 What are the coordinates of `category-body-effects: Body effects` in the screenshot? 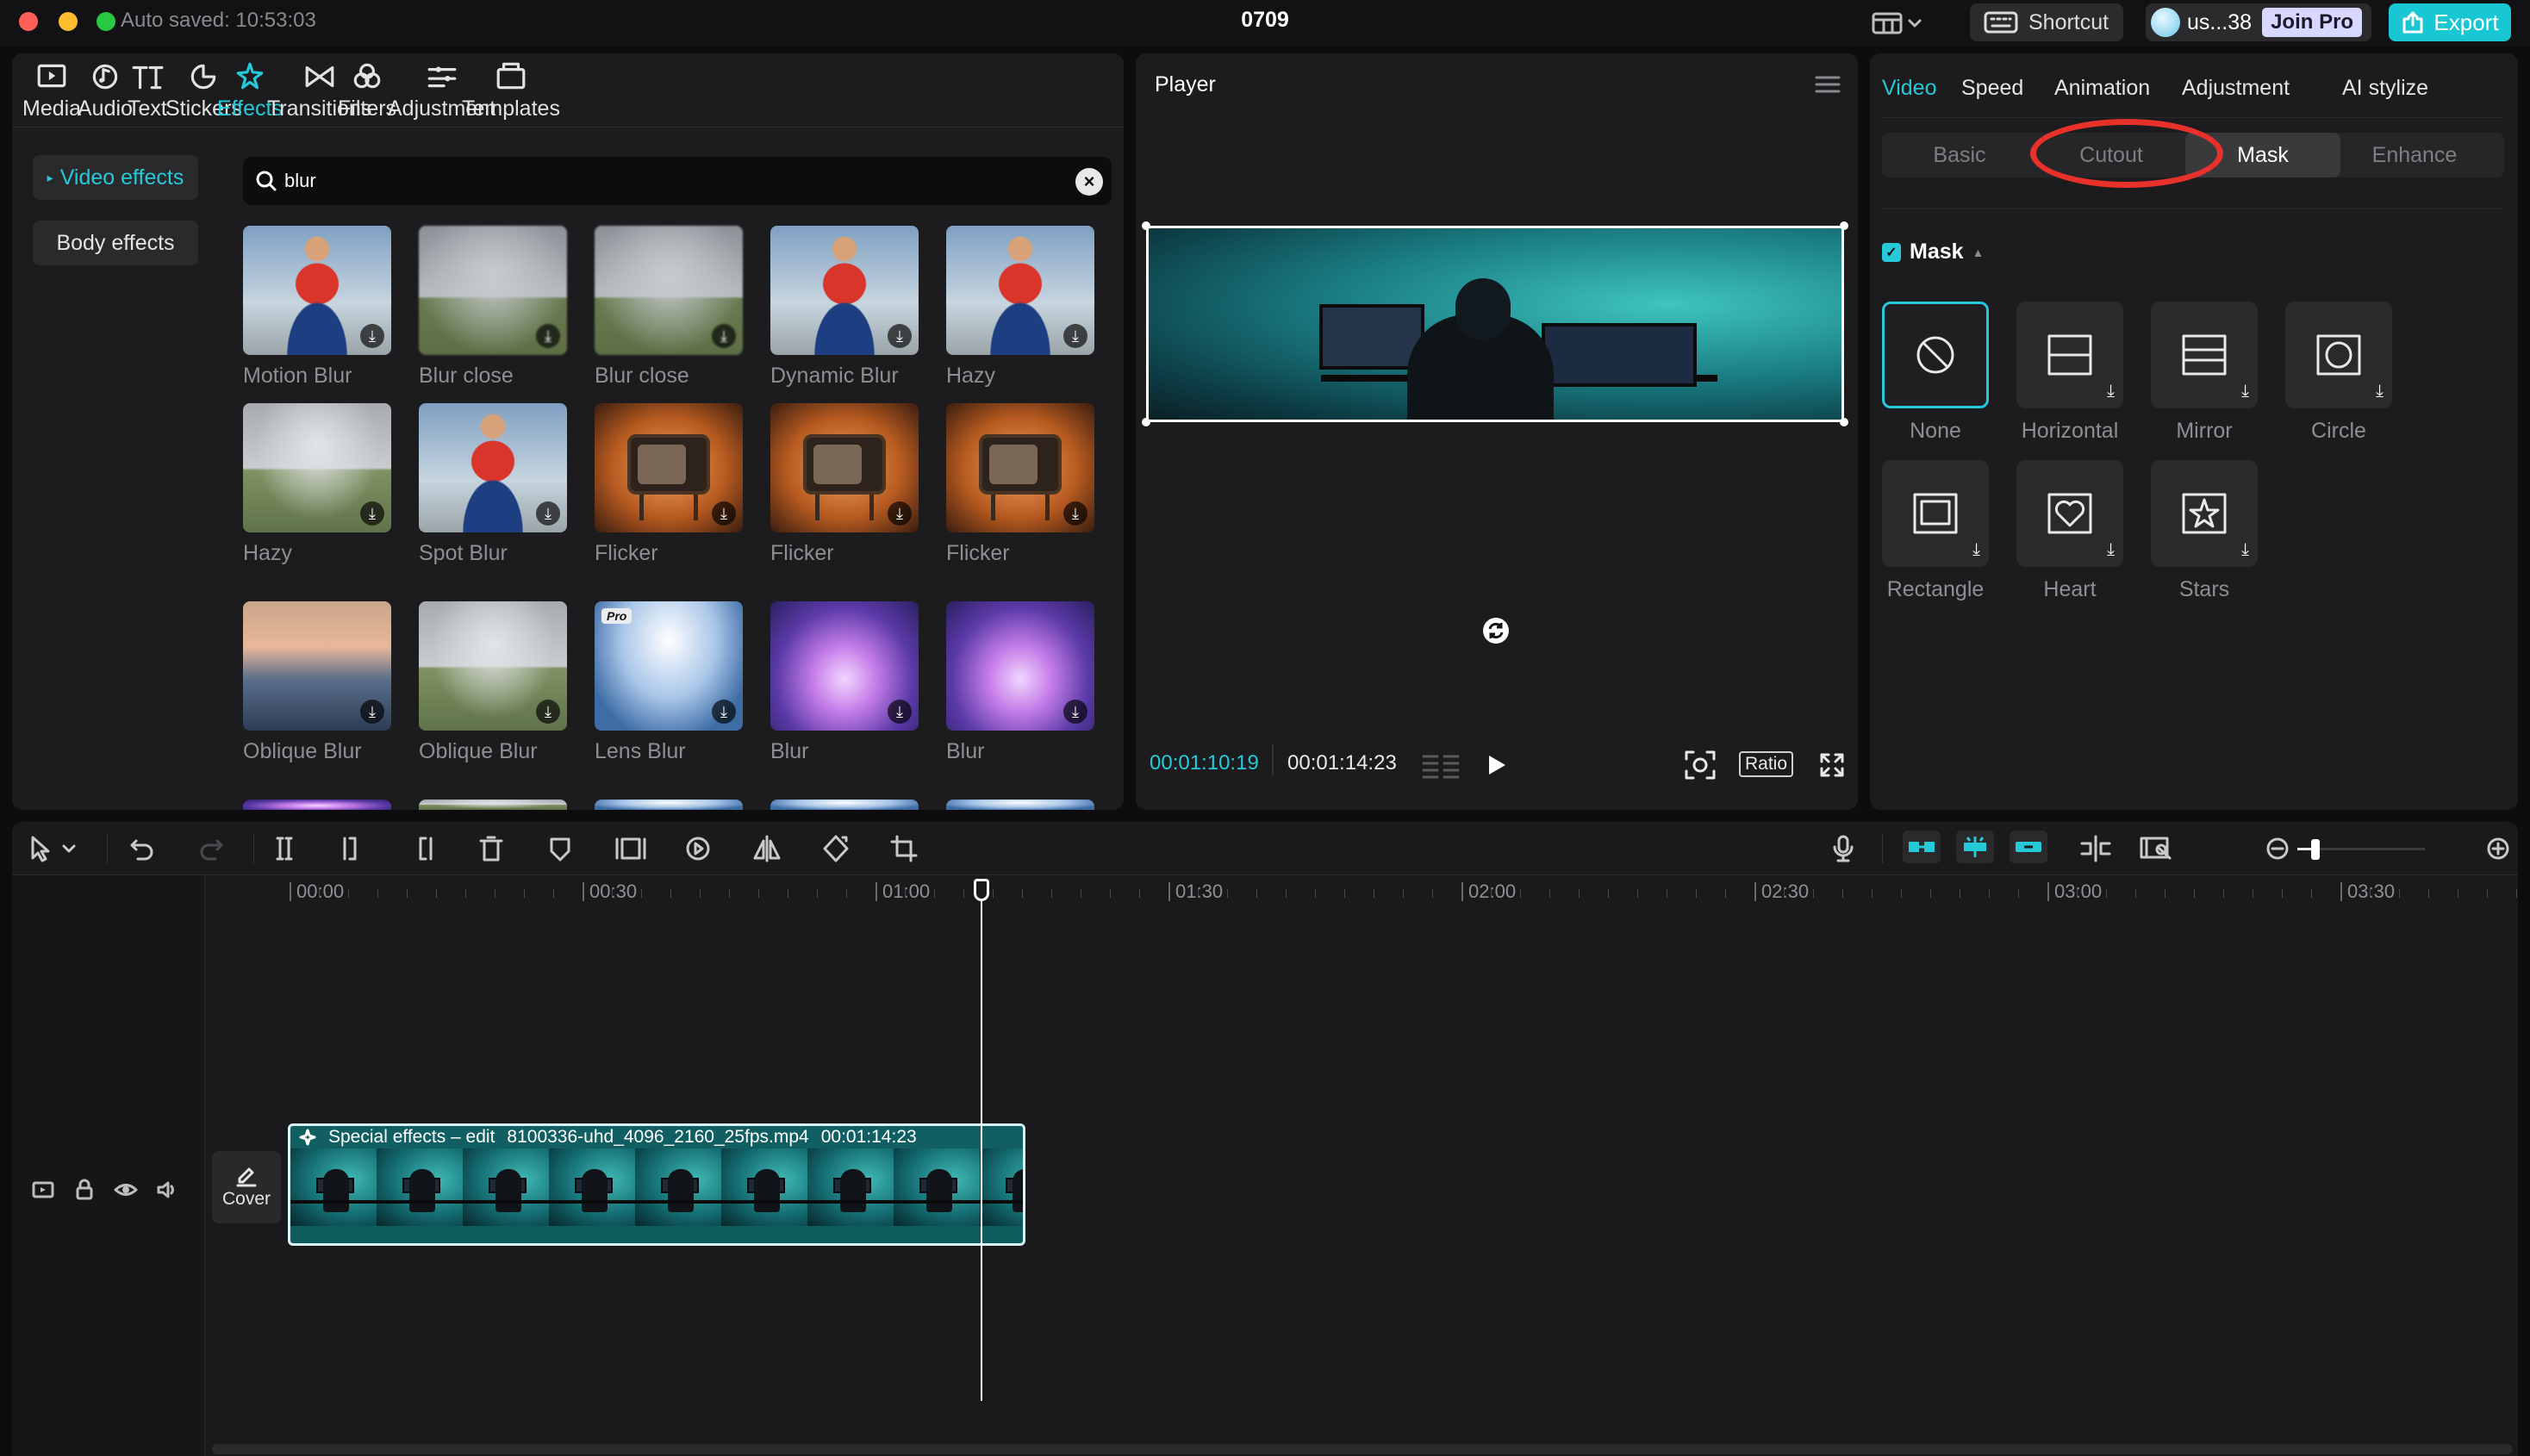 It's located at (115, 243).